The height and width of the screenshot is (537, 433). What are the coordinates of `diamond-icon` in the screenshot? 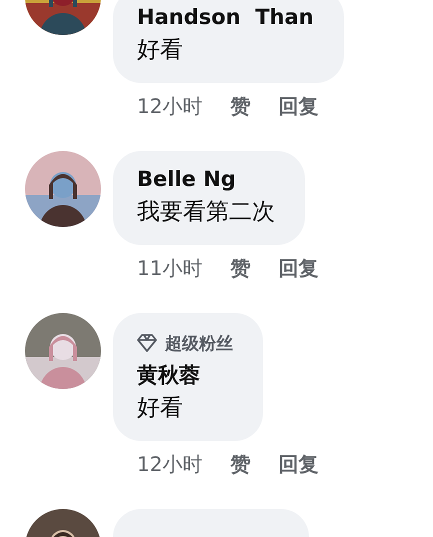 It's located at (147, 343).